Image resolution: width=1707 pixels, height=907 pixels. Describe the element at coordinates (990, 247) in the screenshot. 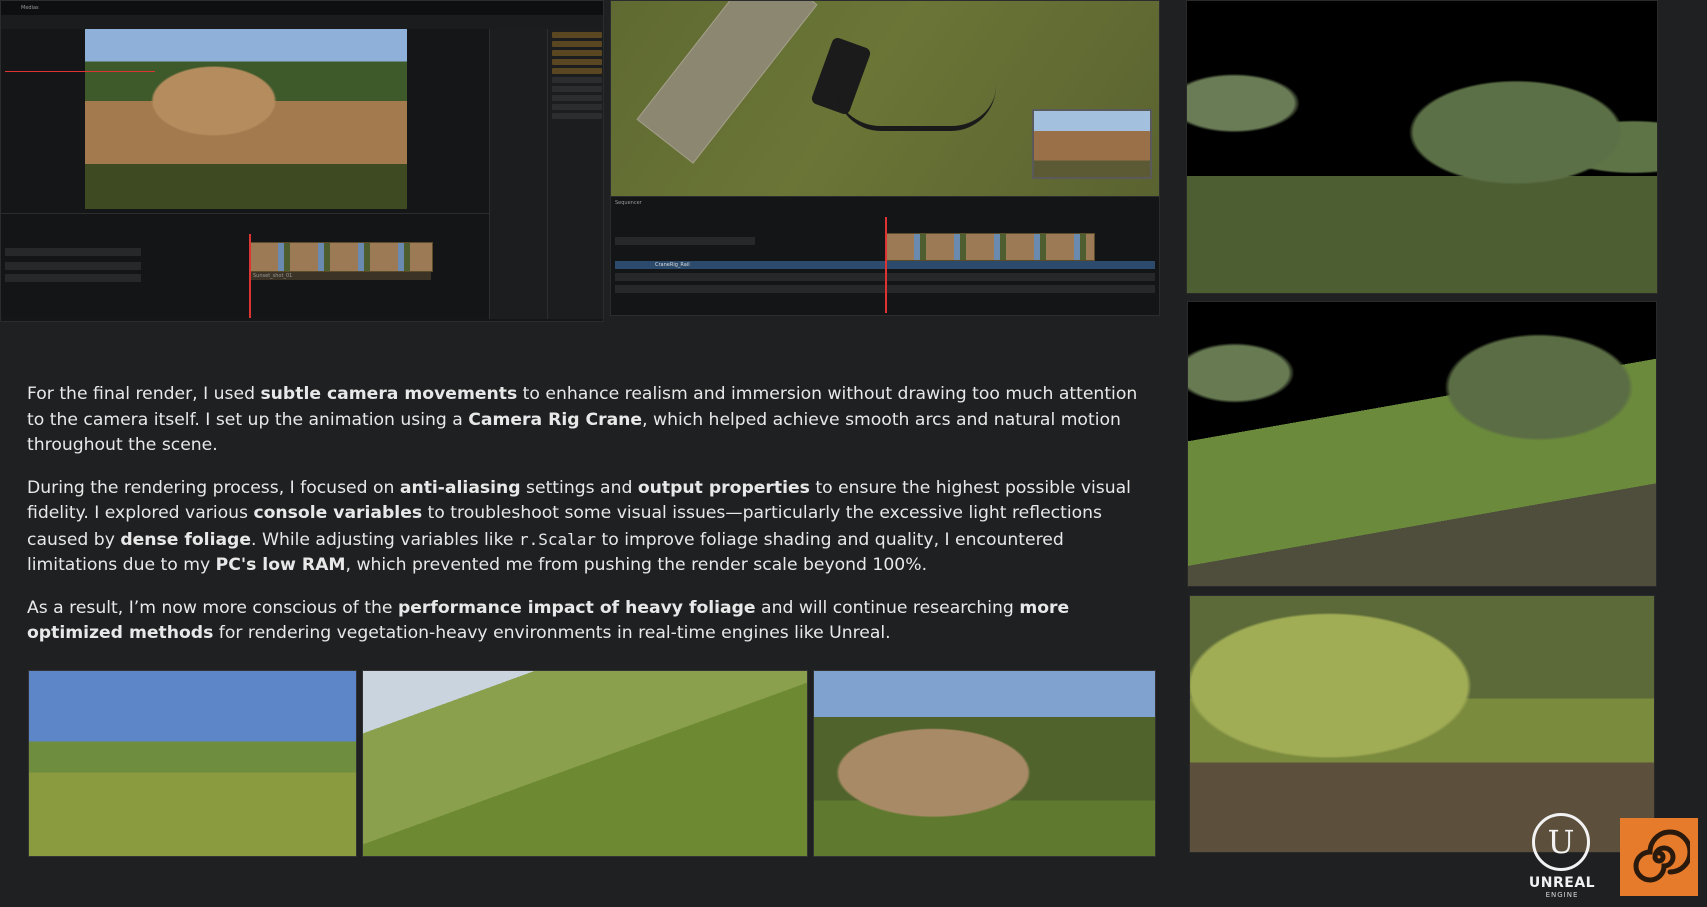

I see `timeline-clip-right` at that location.